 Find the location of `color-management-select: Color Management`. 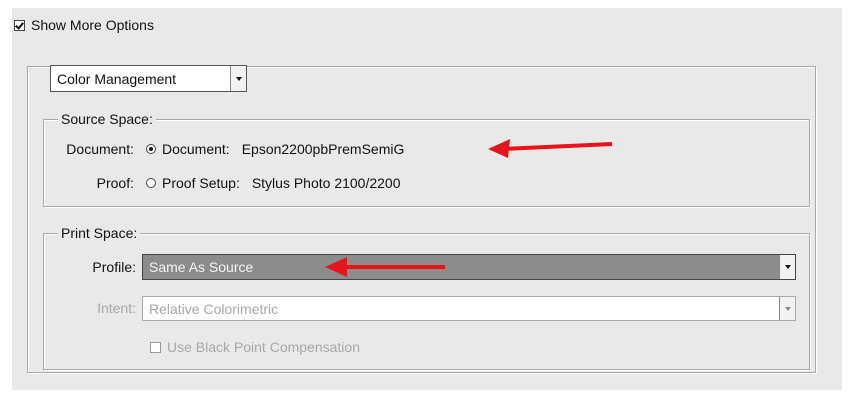

color-management-select: Color Management is located at coordinates (148, 78).